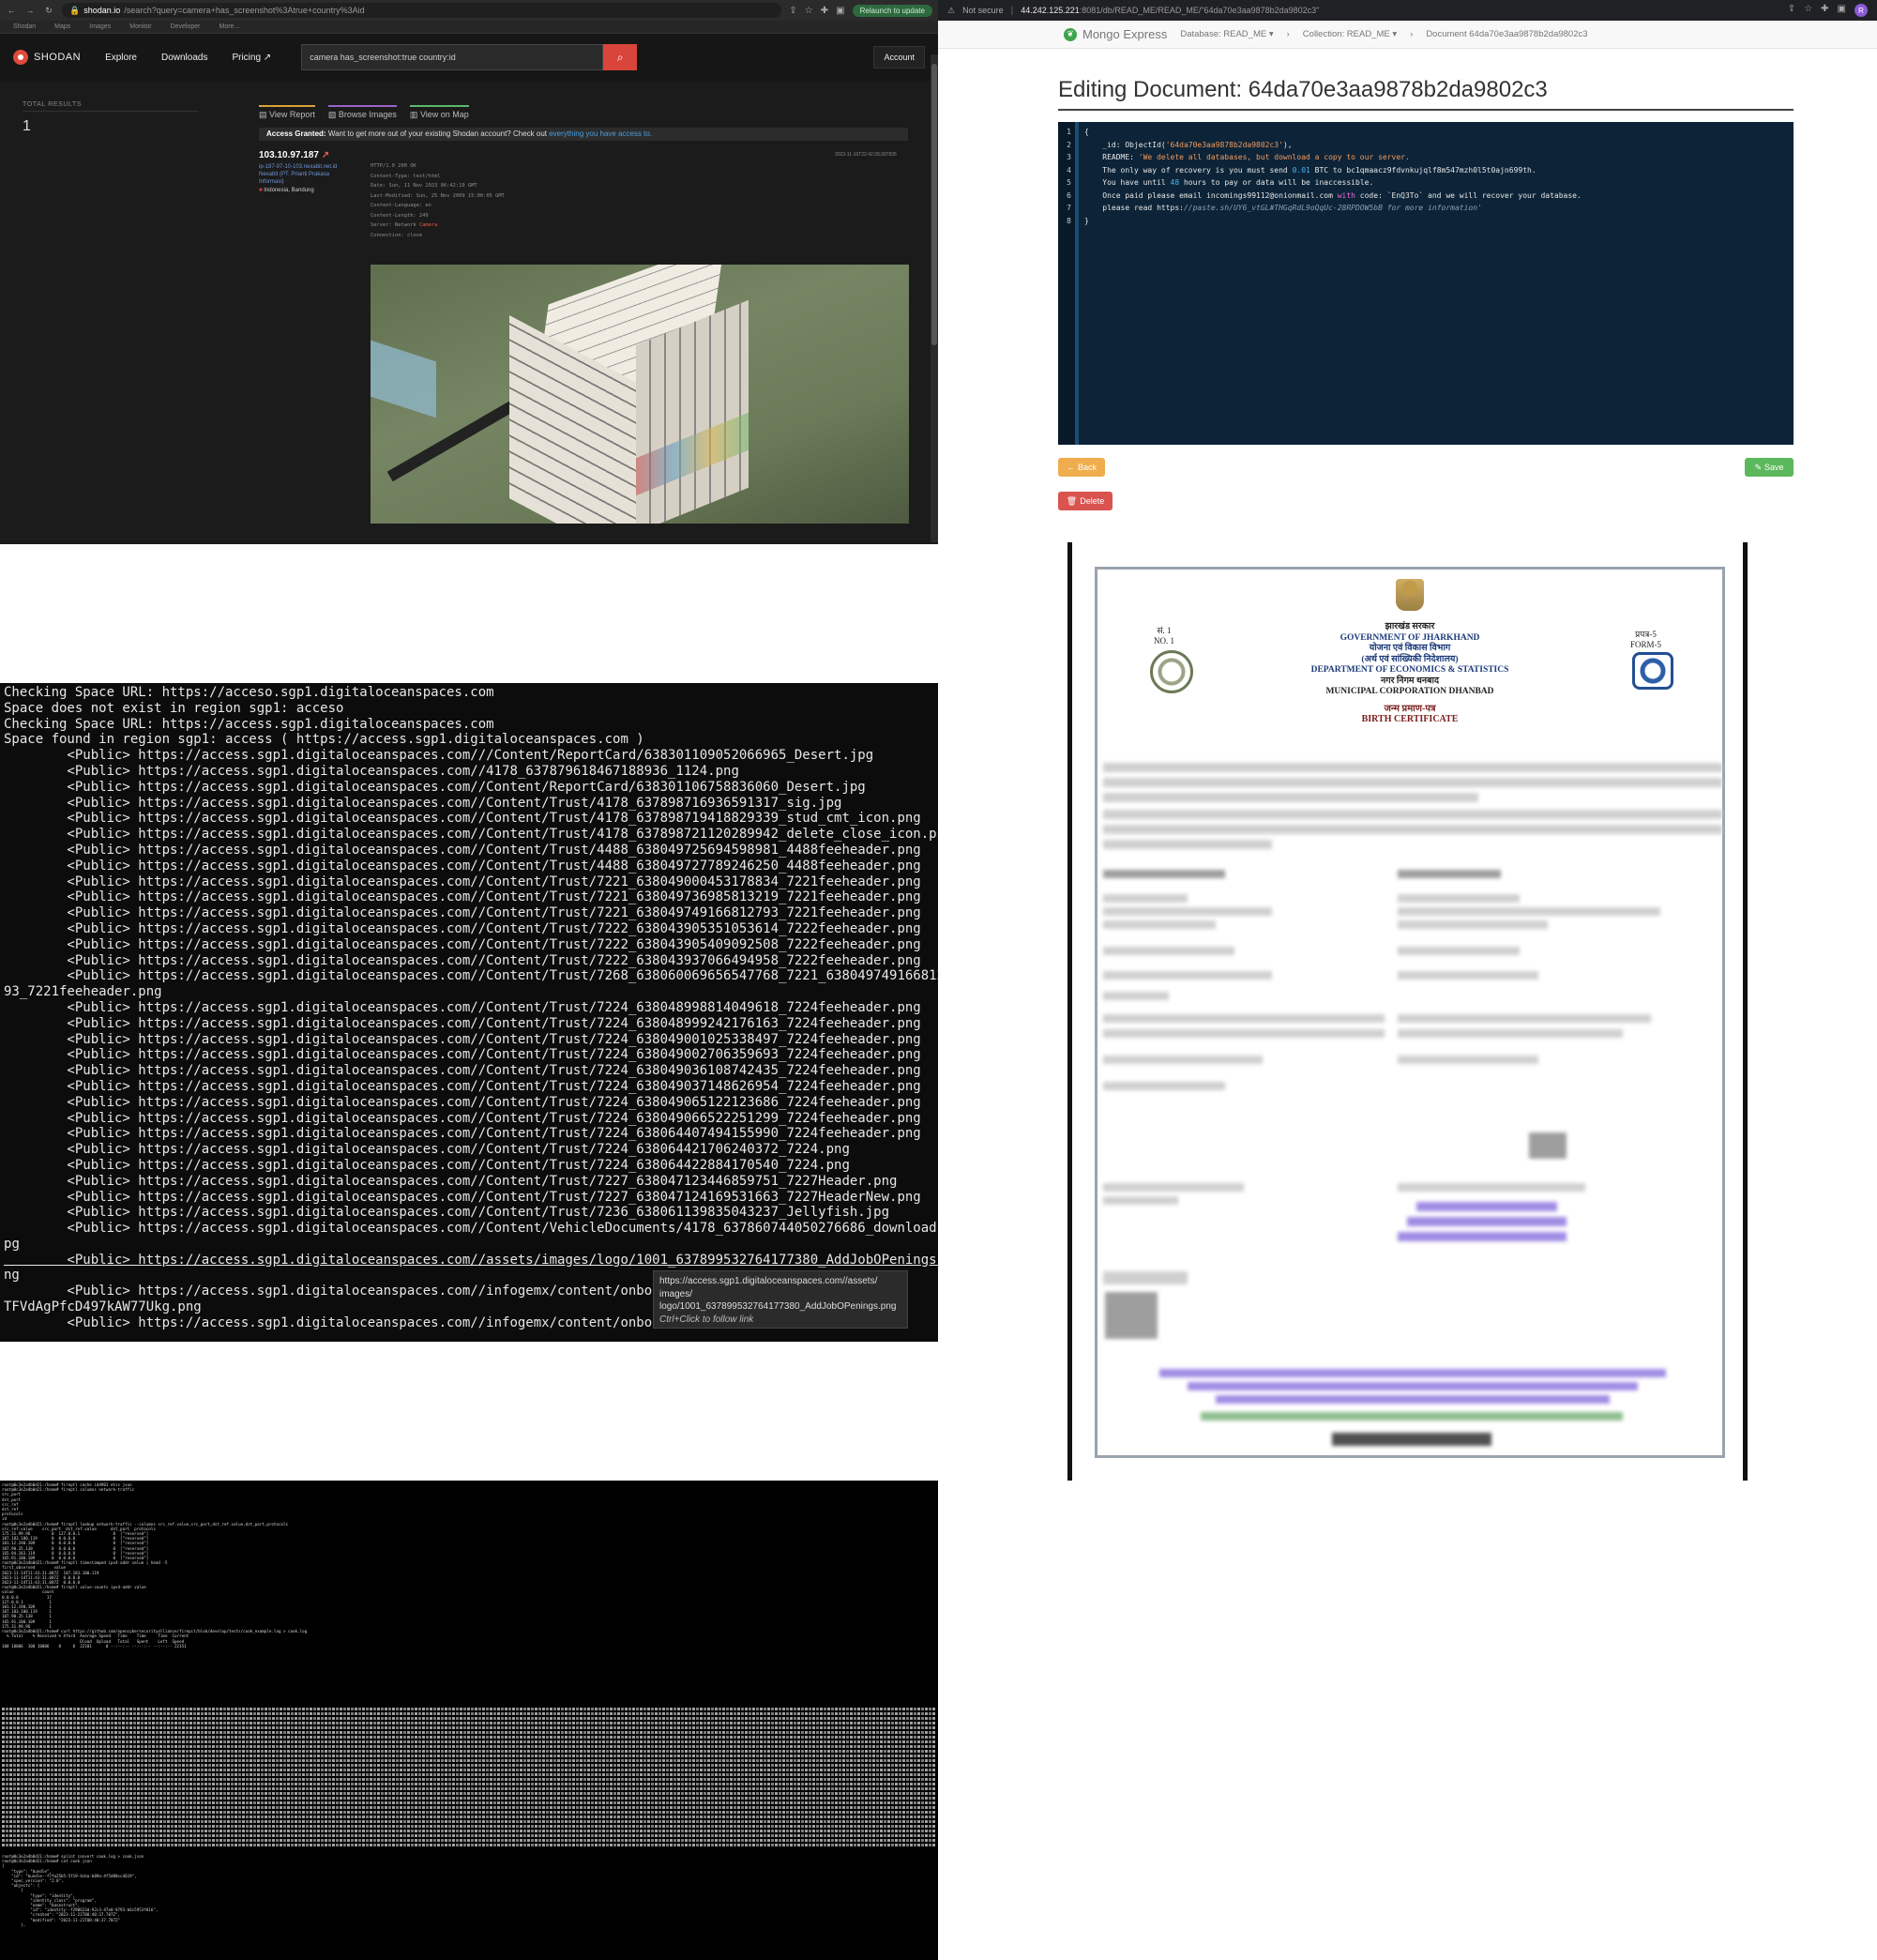 This screenshot has width=1877, height=1960. I want to click on terminal-line: pg, so click(12, 1244).